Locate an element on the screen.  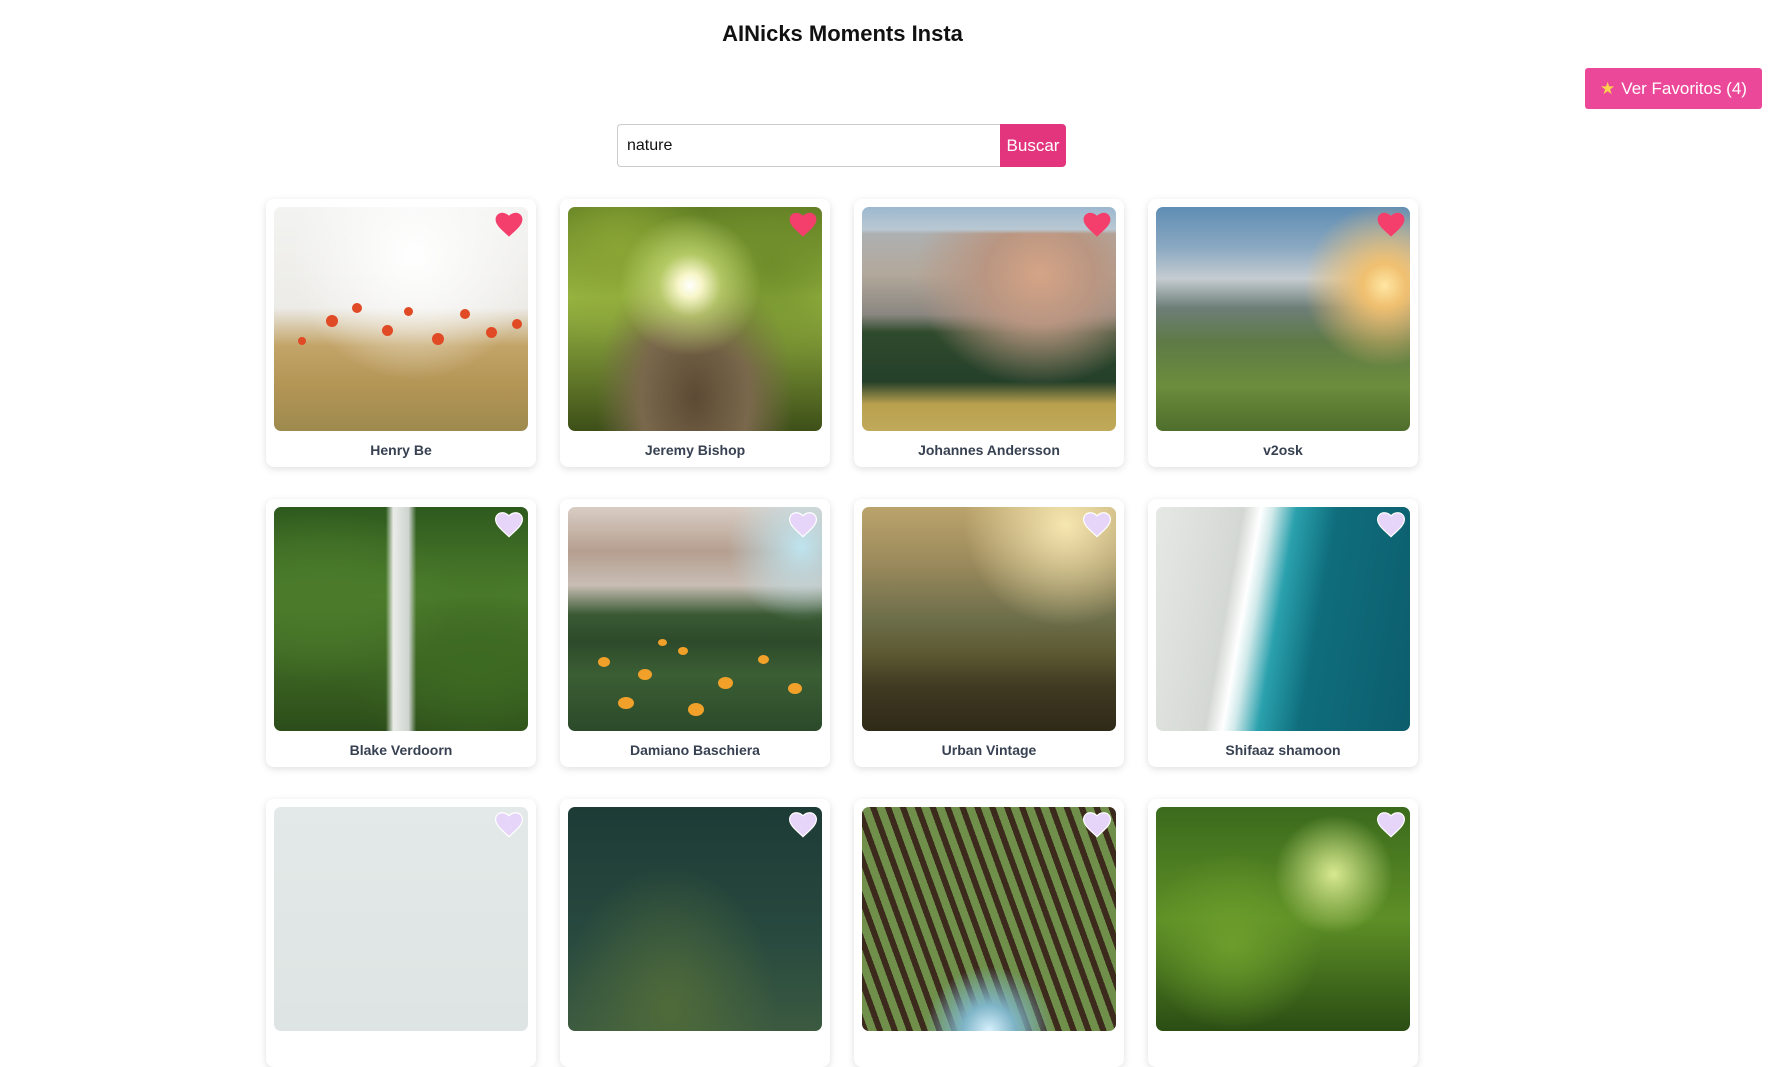
photo-card: Henry Be is located at coordinates (401, 333).